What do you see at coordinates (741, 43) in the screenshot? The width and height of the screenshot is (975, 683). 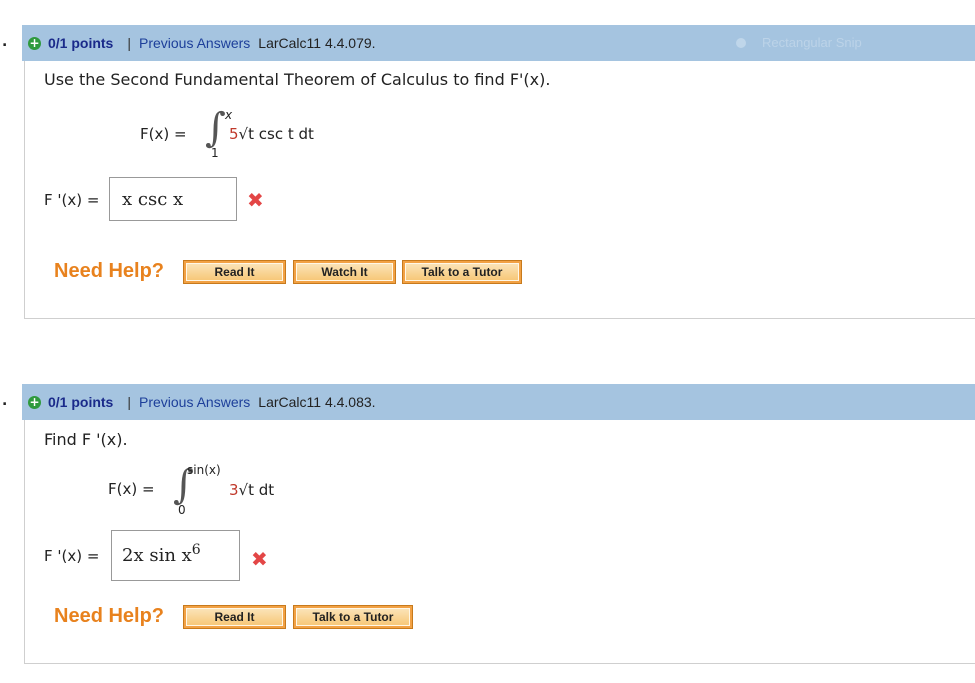 I see `snip-indicator-icon` at bounding box center [741, 43].